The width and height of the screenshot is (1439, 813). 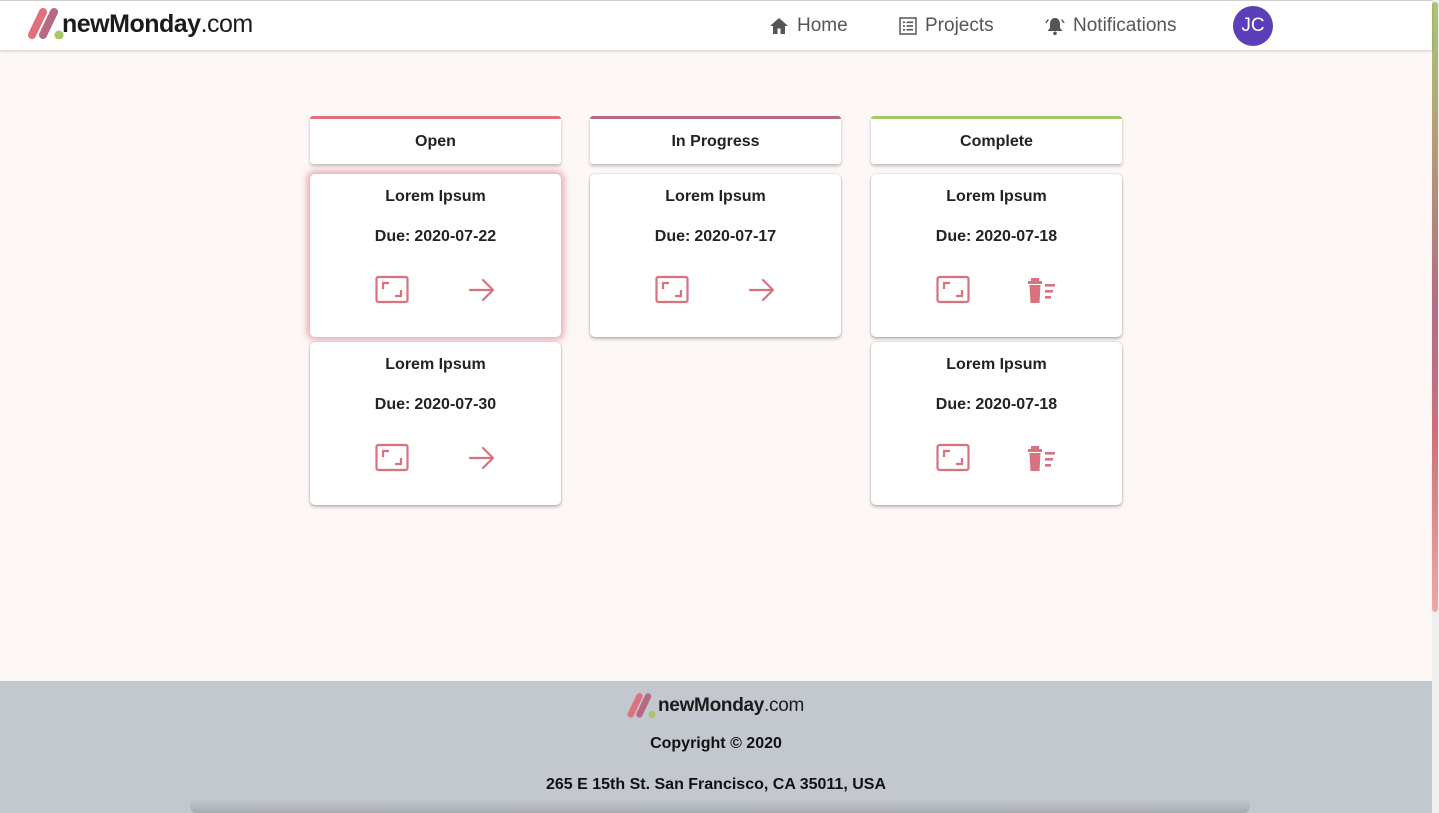 I want to click on user-avatar: JC, so click(x=1253, y=26).